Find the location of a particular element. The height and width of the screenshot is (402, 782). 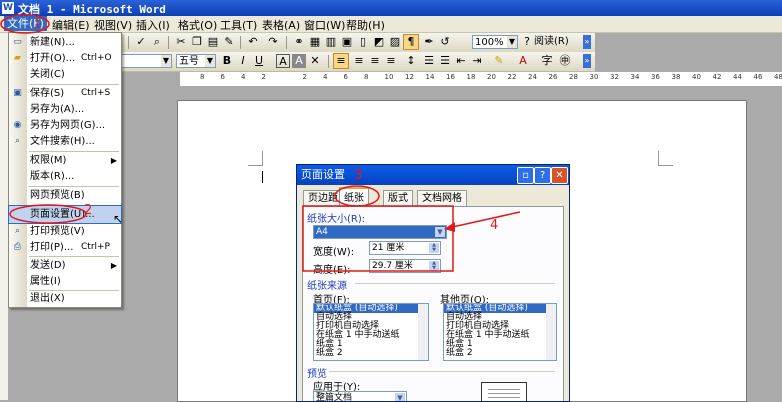

annotation-arrow-head is located at coordinates (449, 227).